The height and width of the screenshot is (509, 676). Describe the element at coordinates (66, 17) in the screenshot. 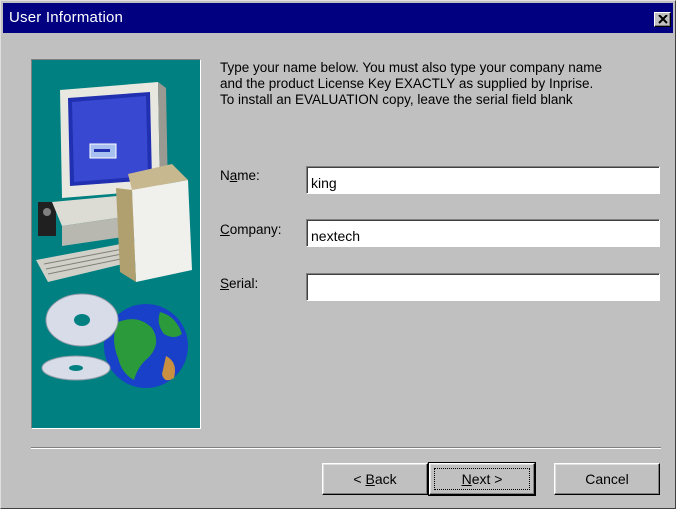

I see `window-title: User Information` at that location.